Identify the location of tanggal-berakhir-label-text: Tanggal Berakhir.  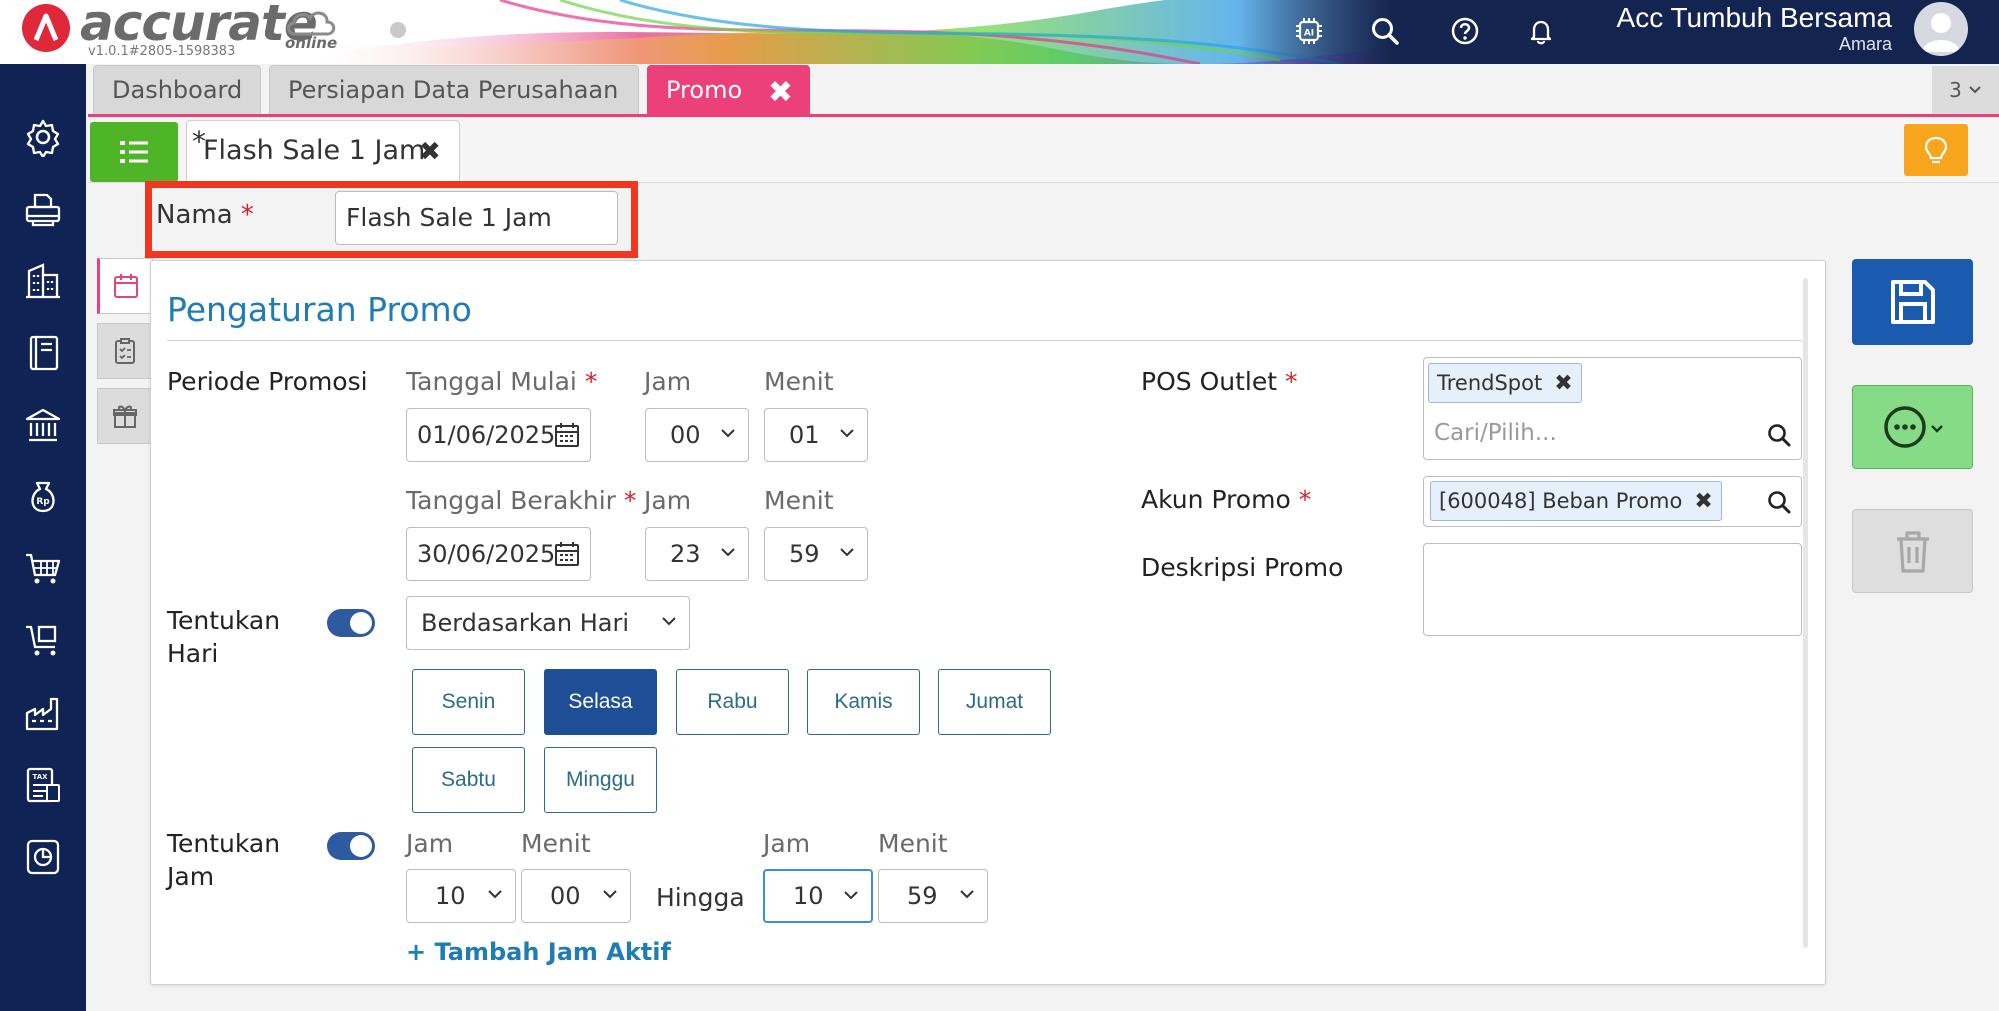
(511, 500).